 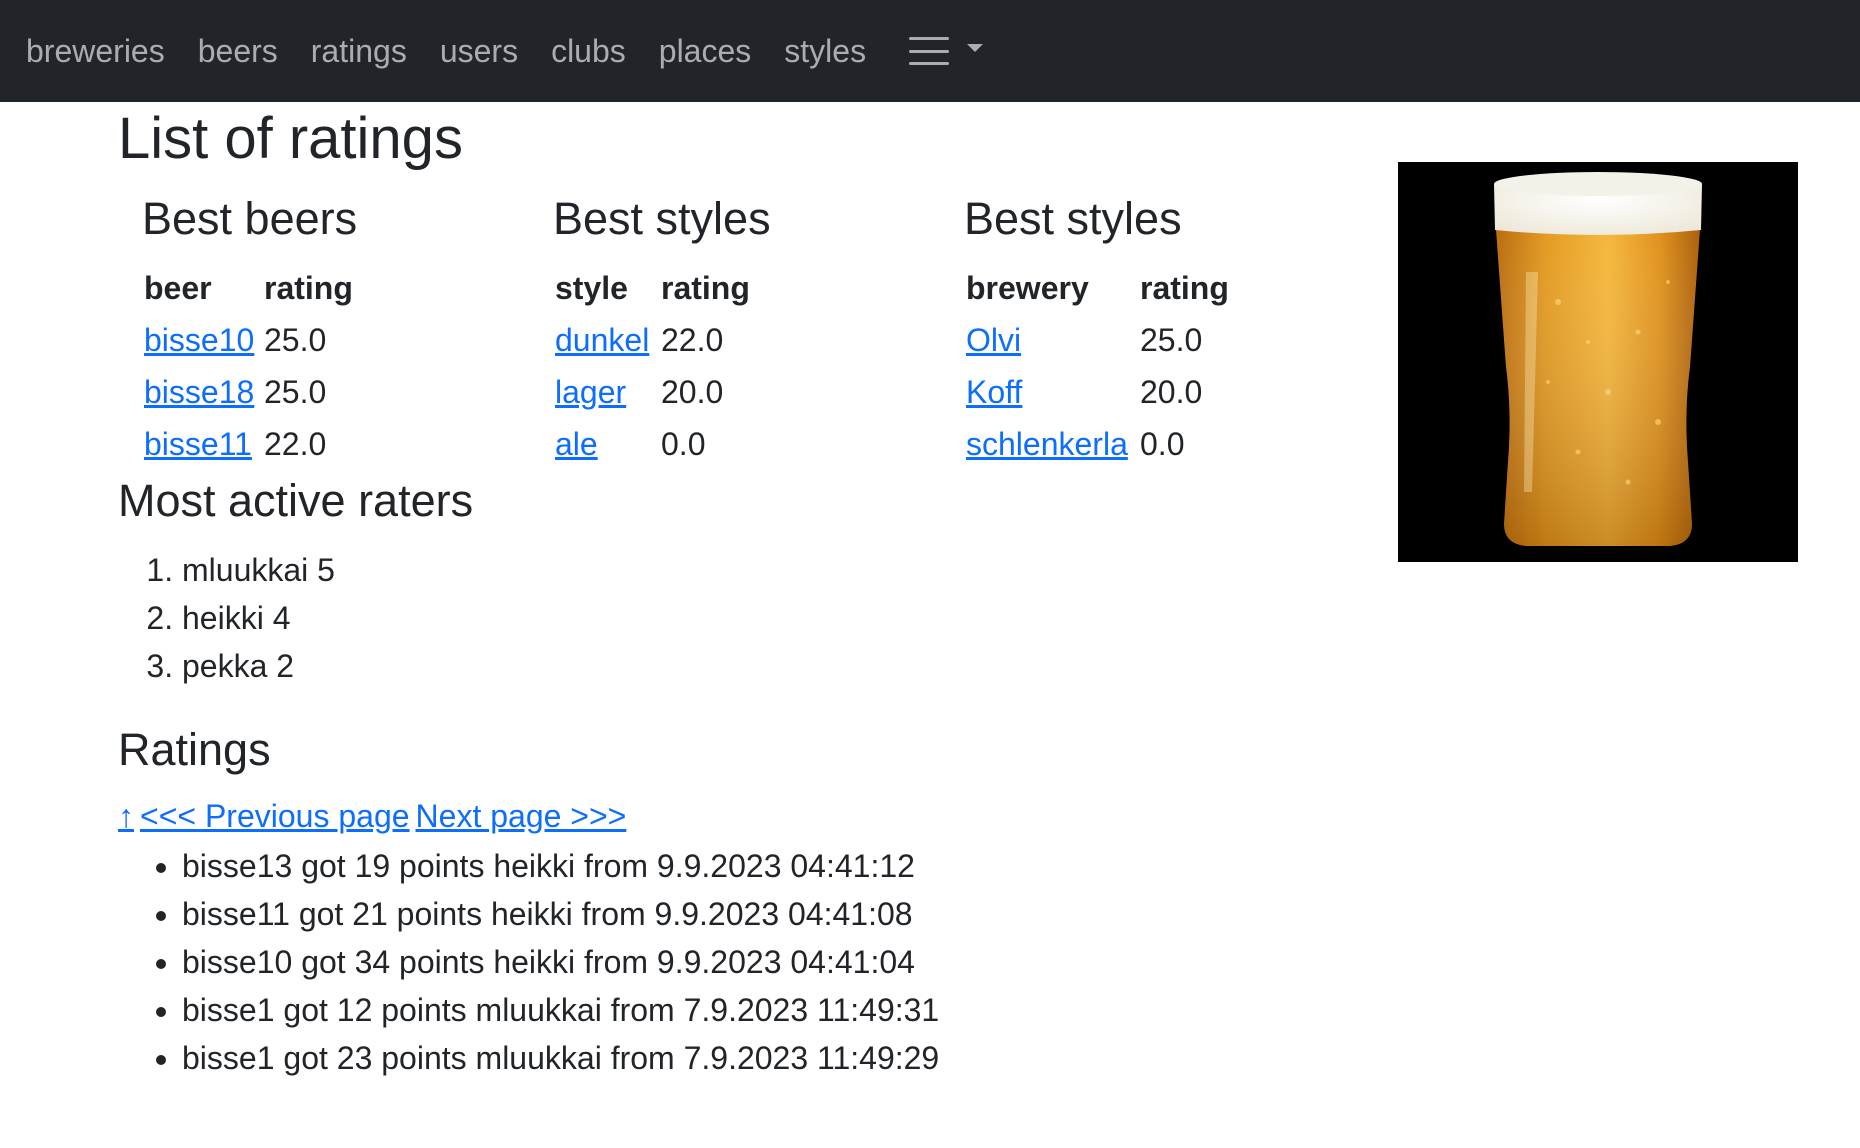 I want to click on list-item: pekka 2, so click(x=258, y=666).